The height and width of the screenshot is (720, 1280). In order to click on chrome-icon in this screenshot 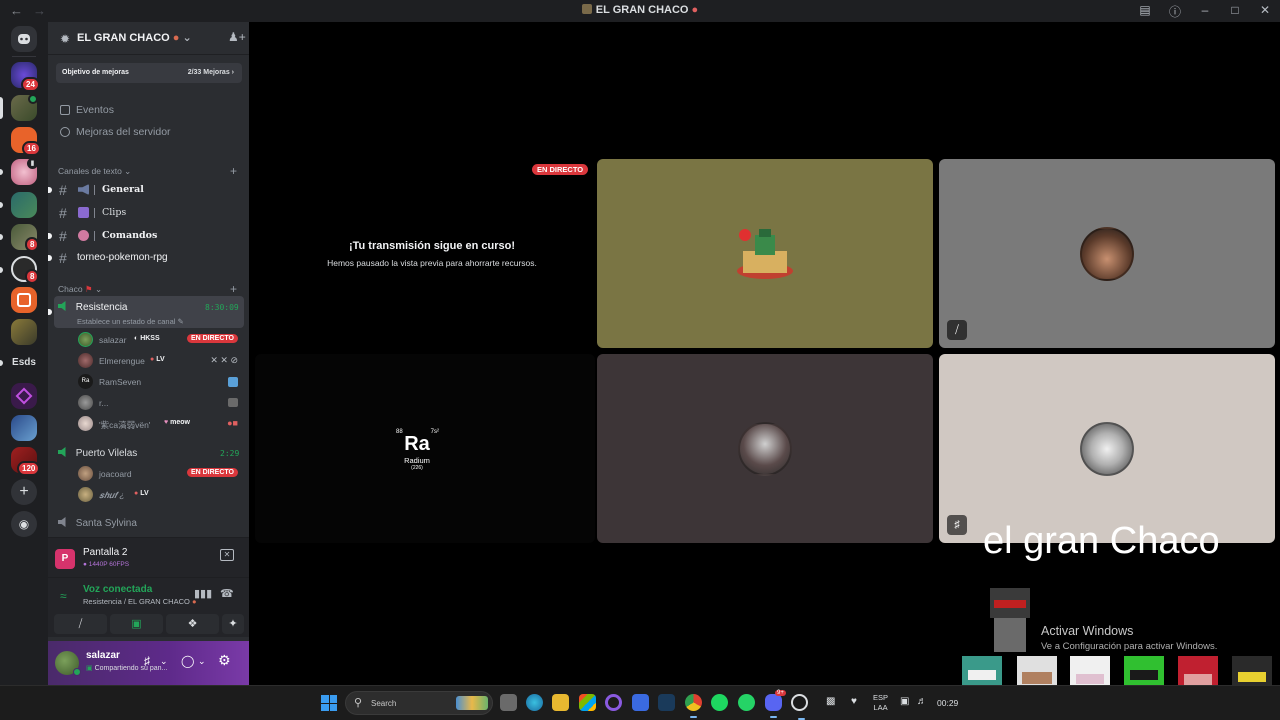, I will do `click(693, 706)`.